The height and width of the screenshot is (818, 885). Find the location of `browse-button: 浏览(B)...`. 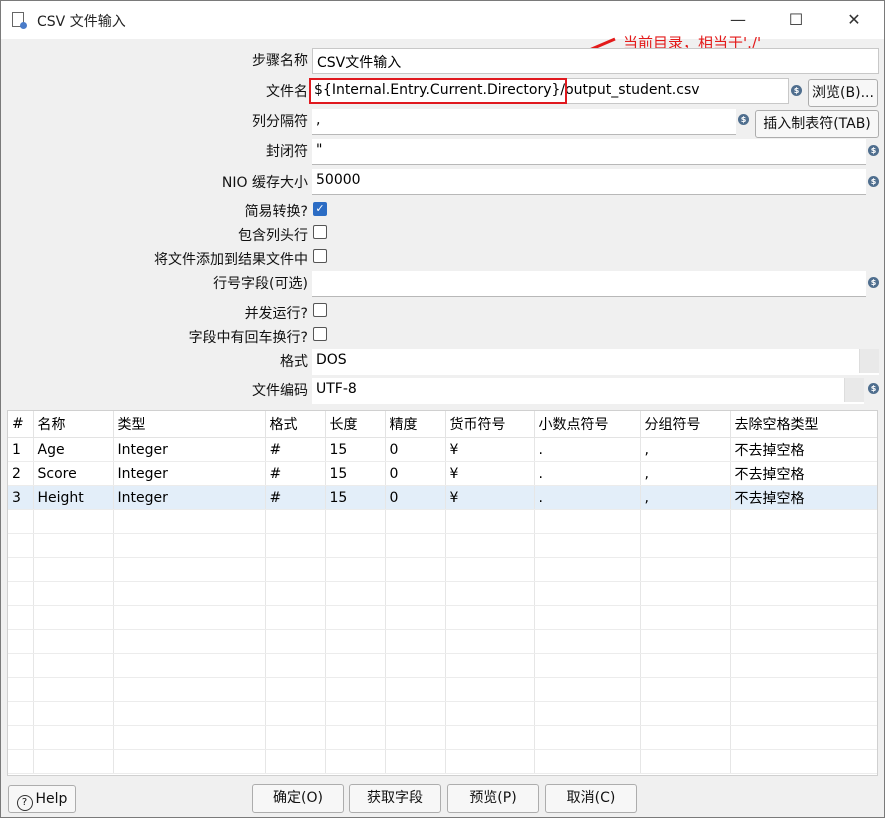

browse-button: 浏览(B)... is located at coordinates (843, 93).